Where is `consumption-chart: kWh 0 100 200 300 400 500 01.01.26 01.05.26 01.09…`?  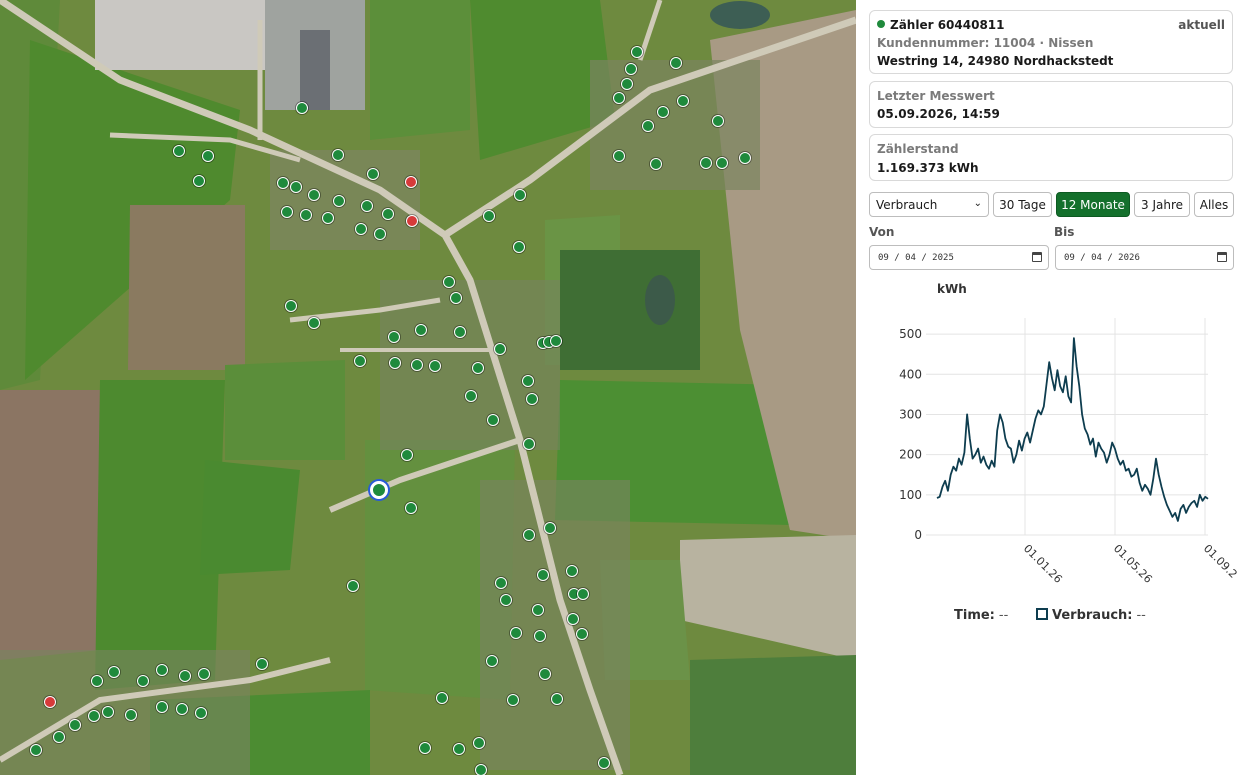 consumption-chart: kWh 0 100 200 300 400 500 01.01.26 01.05.26 01.09… is located at coordinates (1048, 438).